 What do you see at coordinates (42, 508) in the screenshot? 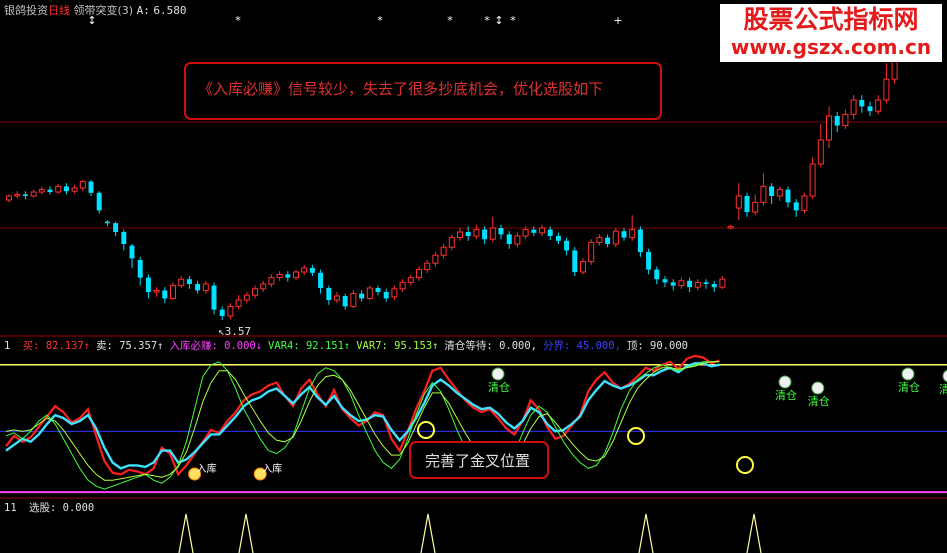
I see `sel-label: 选股:` at bounding box center [42, 508].